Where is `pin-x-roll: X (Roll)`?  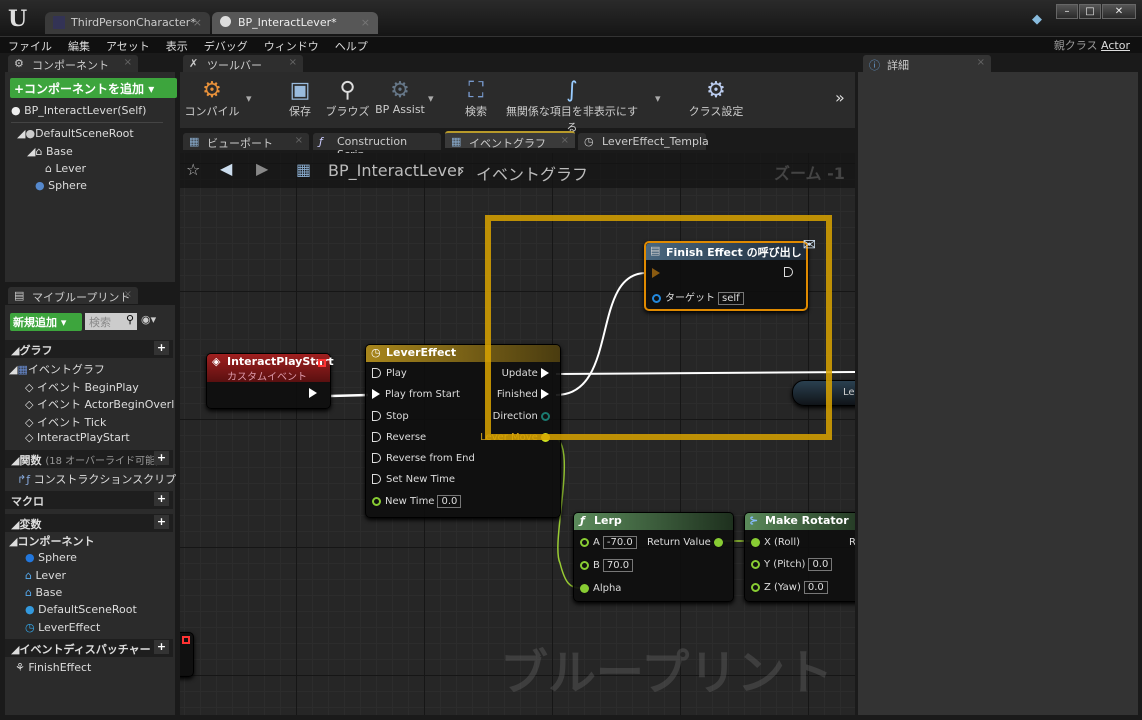
pin-x-roll: X (Roll) is located at coordinates (775, 542).